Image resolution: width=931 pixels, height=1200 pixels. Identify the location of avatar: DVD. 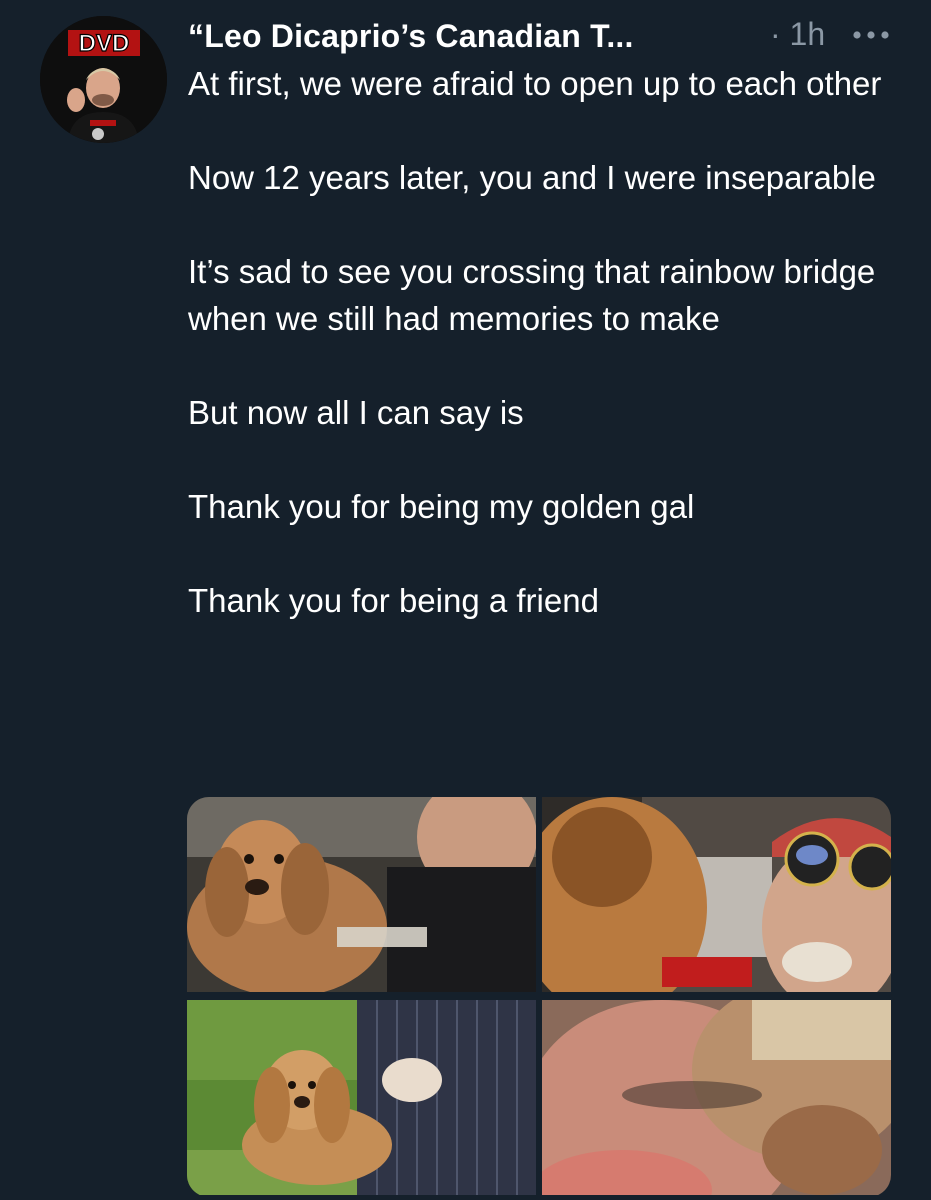
(103, 79).